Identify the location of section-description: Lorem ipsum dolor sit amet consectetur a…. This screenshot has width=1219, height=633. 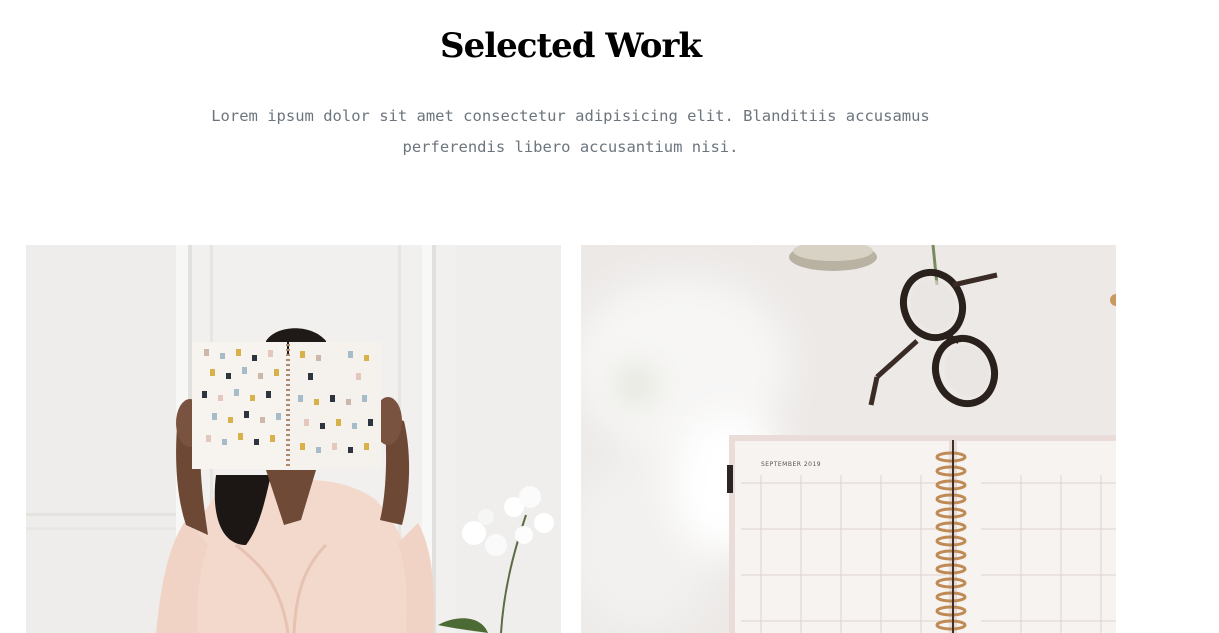
(570, 131).